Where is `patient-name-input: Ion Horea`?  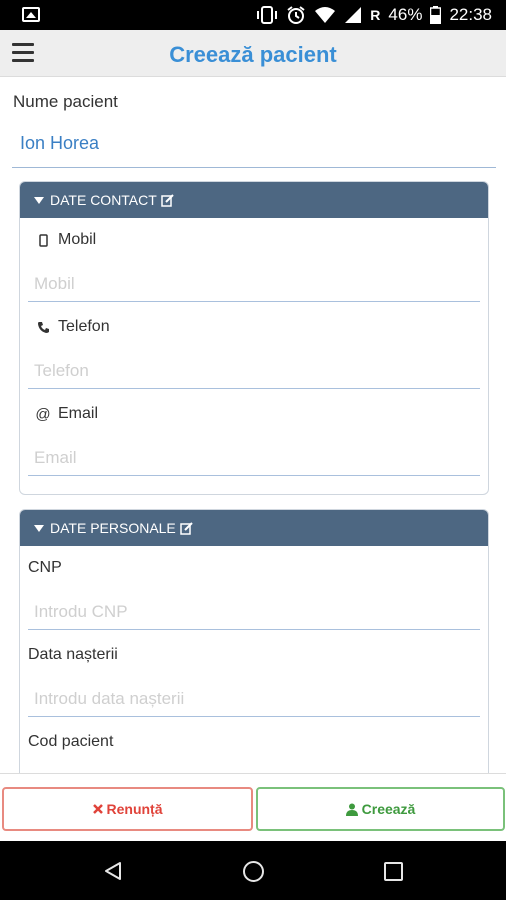 patient-name-input: Ion Horea is located at coordinates (59, 143).